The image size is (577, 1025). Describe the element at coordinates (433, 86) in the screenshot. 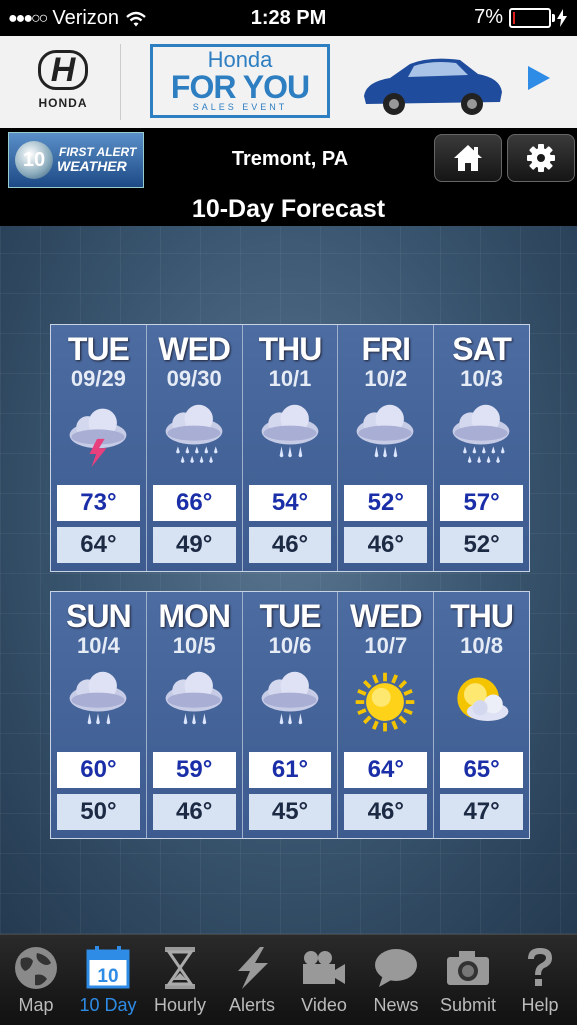

I see `car-image` at that location.